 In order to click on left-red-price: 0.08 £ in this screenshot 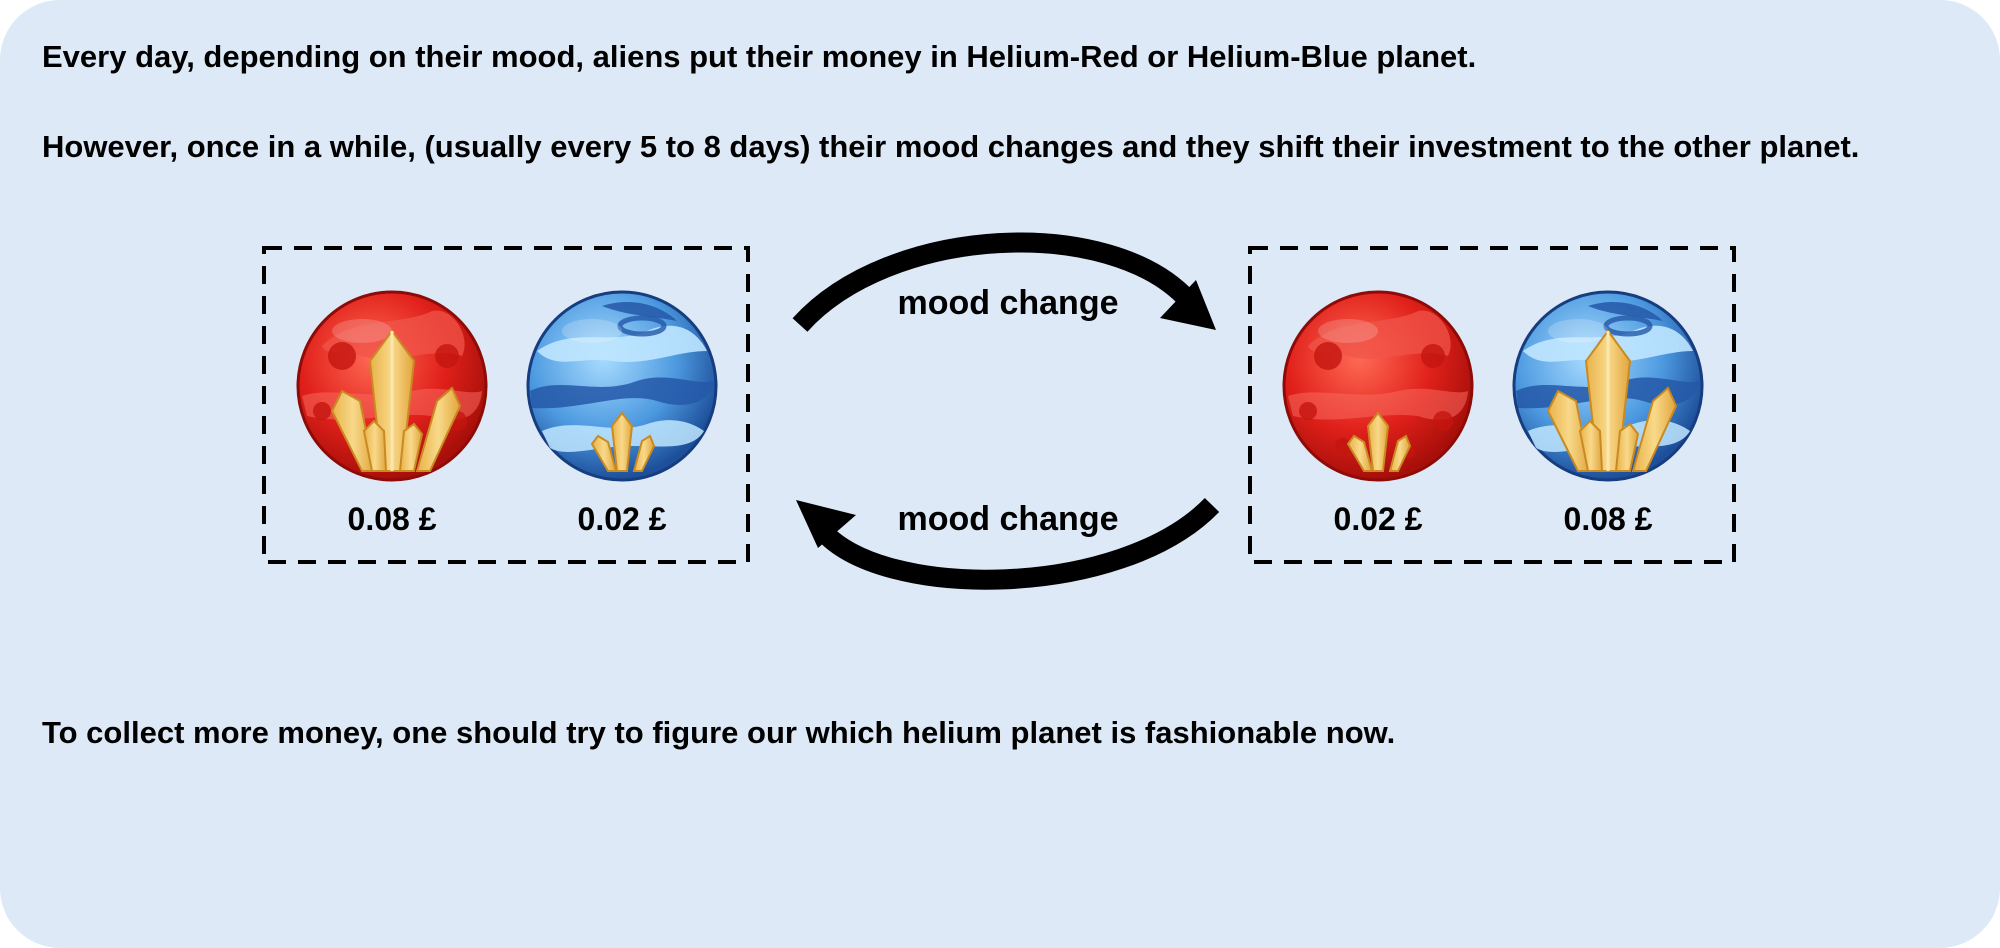, I will do `click(392, 519)`.